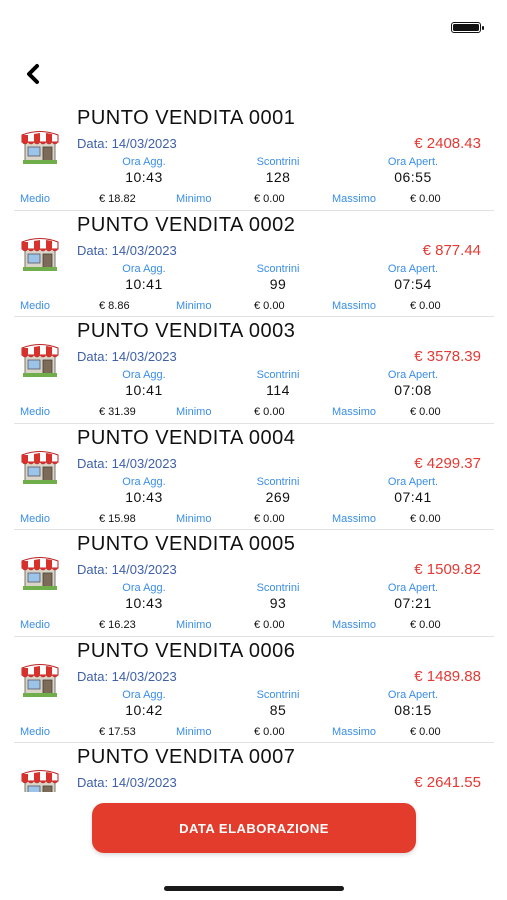 Image resolution: width=507 pixels, height=900 pixels. I want to click on store-total: € 4299.37, so click(447, 463).